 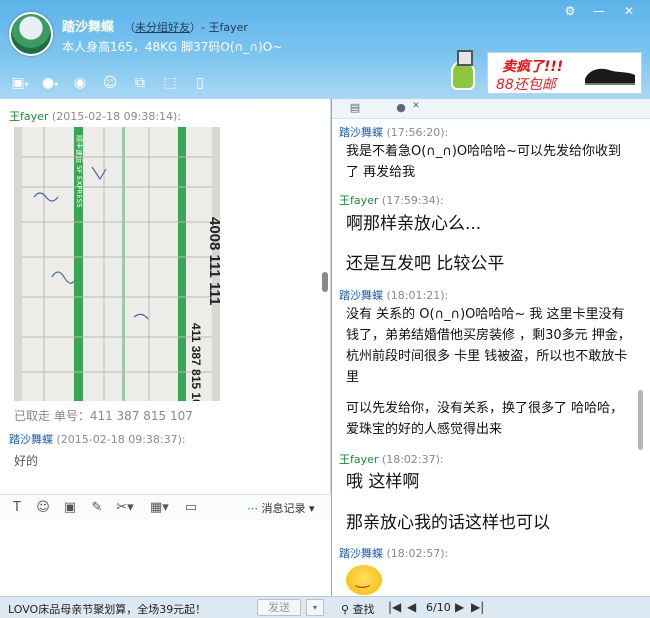 I want to click on group-note: （未分组好友）- 王fayer, so click(x=186, y=27).